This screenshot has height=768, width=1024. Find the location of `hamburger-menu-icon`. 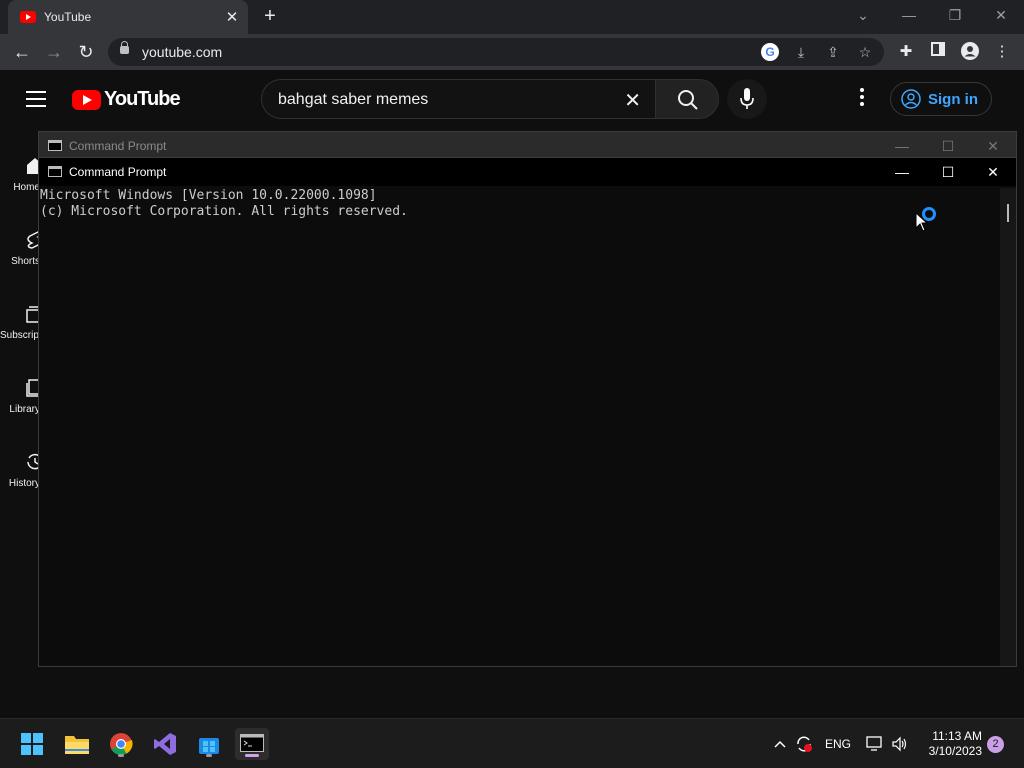

hamburger-menu-icon is located at coordinates (36, 99).